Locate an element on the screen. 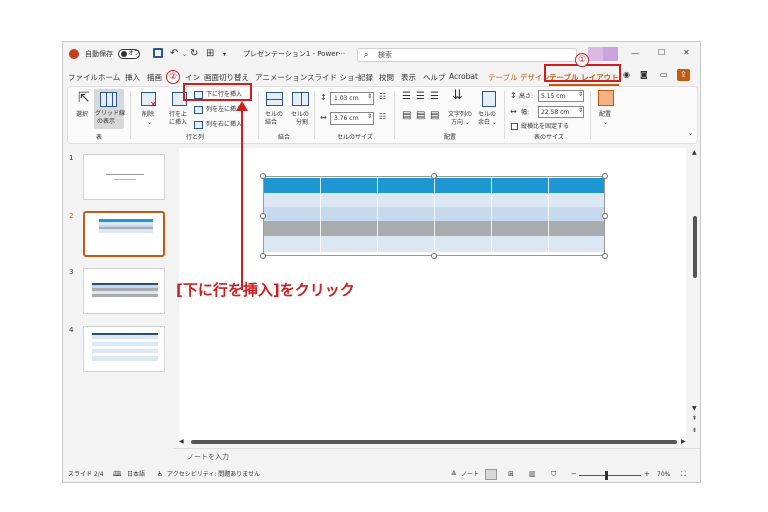 The height and width of the screenshot is (512, 768). insert-above-label-2: に挿入 is located at coordinates (178, 123).